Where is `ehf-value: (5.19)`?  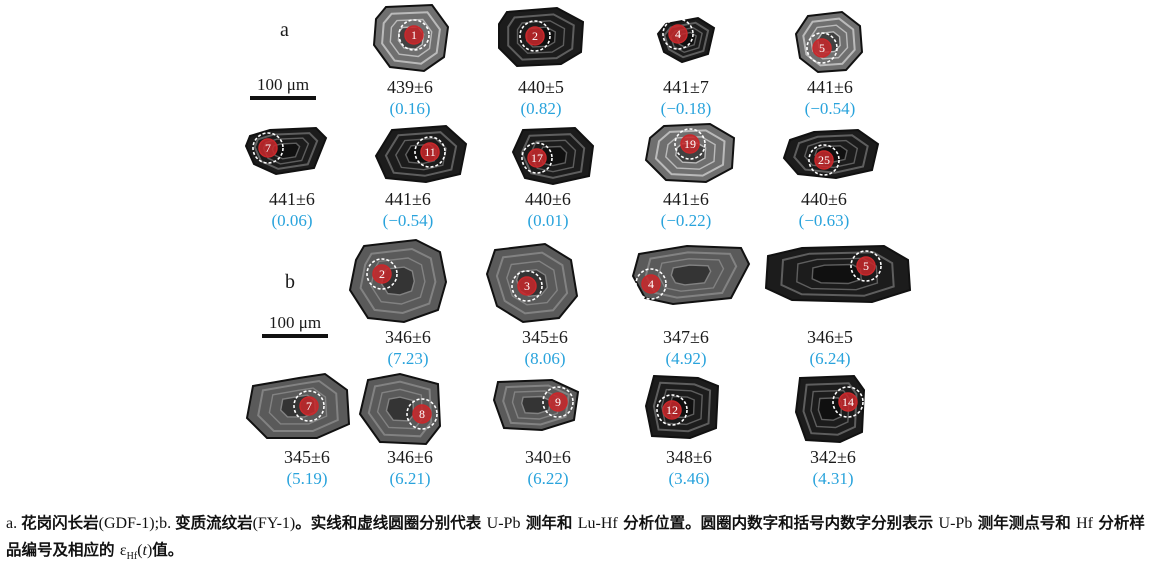 ehf-value: (5.19) is located at coordinates (307, 478).